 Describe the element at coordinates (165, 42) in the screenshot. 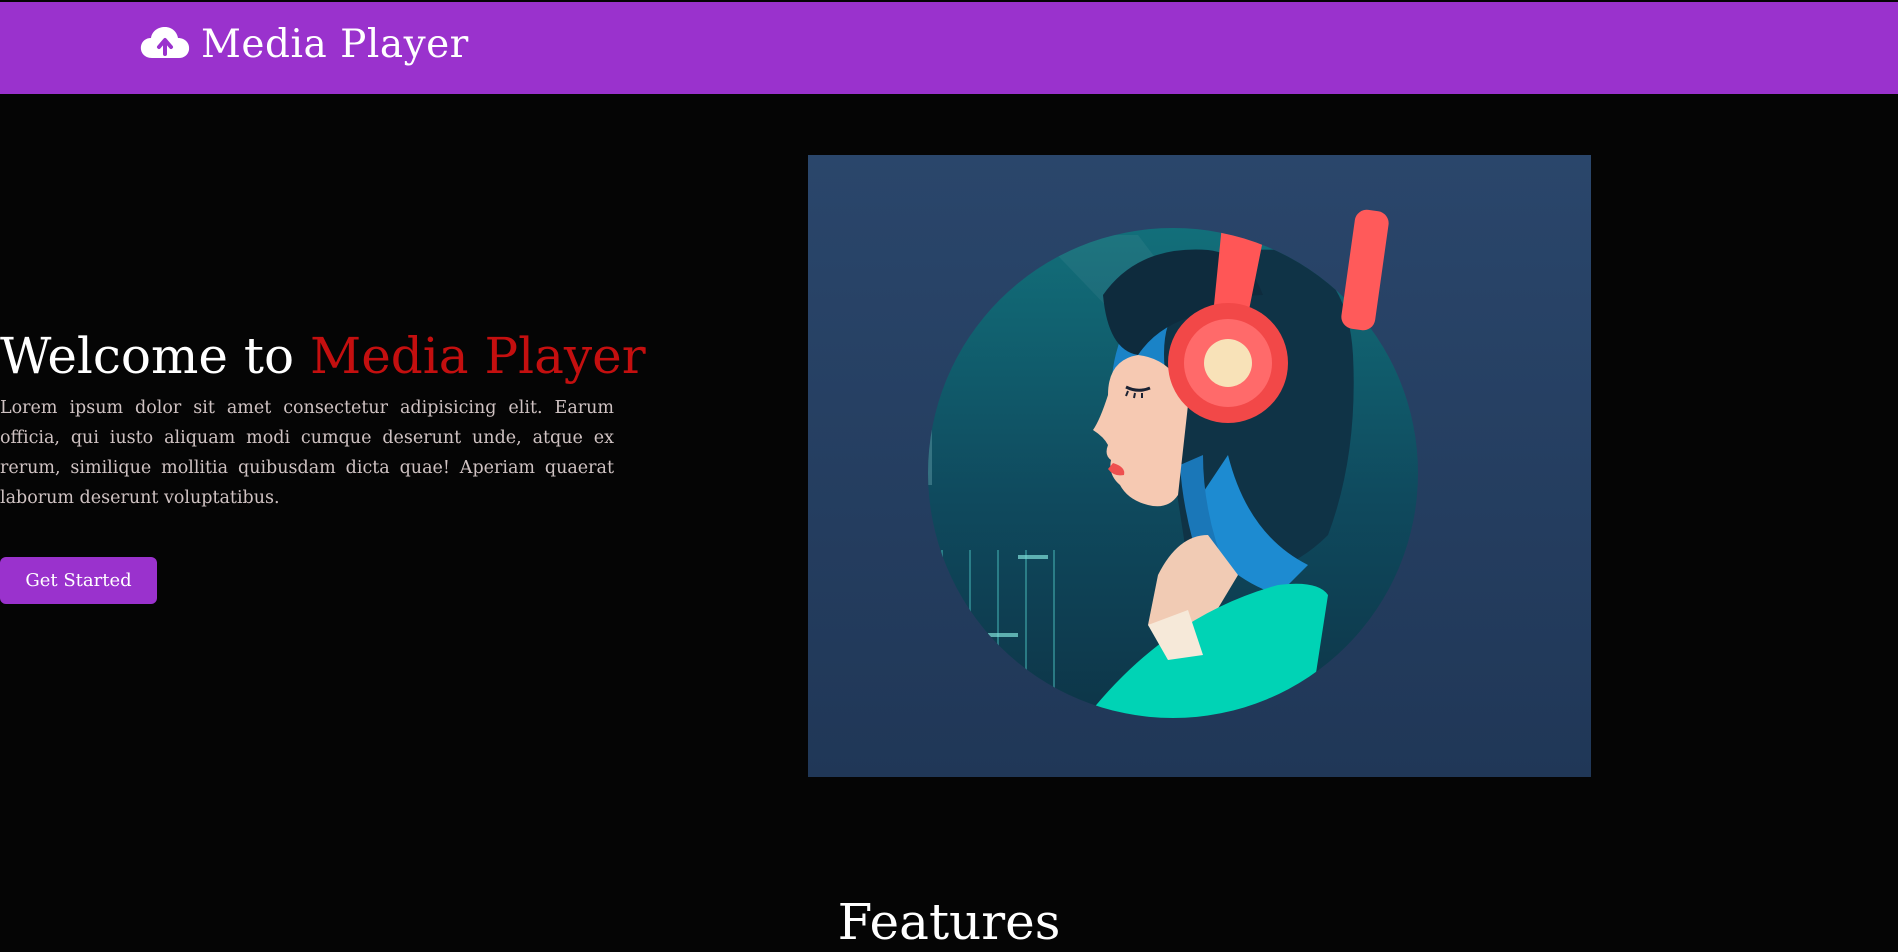

I see `cloud-upload-icon` at that location.